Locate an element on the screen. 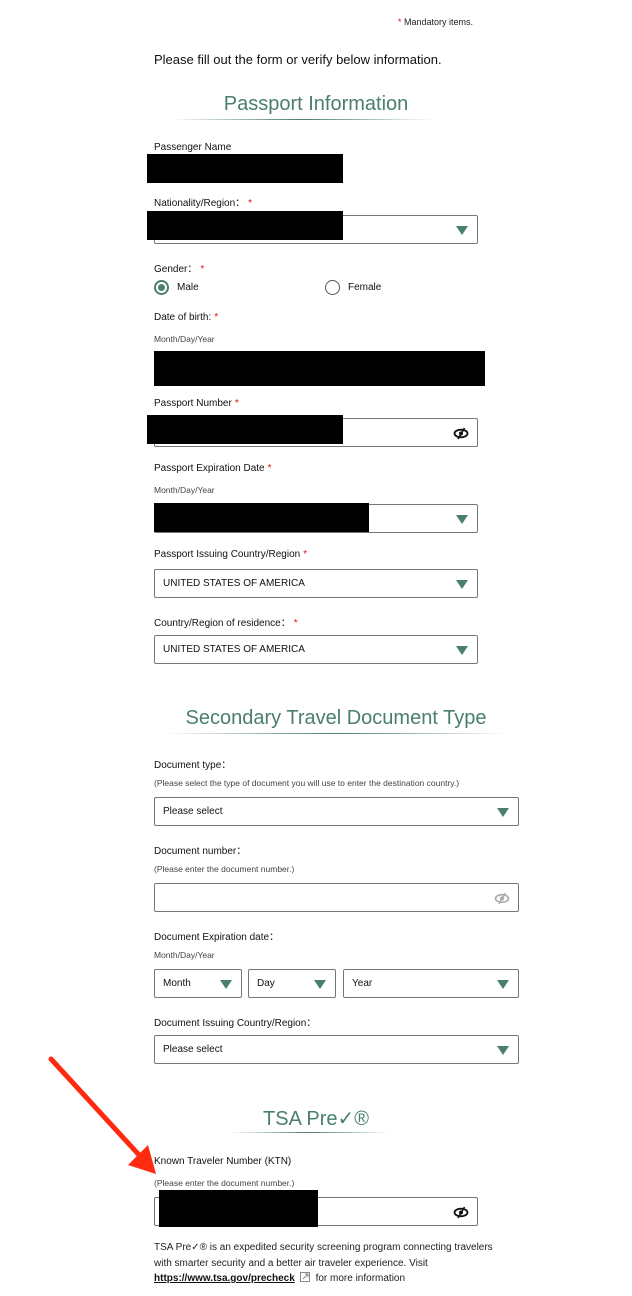  ktn-hint: (Please enter the document number.) is located at coordinates (224, 1183).